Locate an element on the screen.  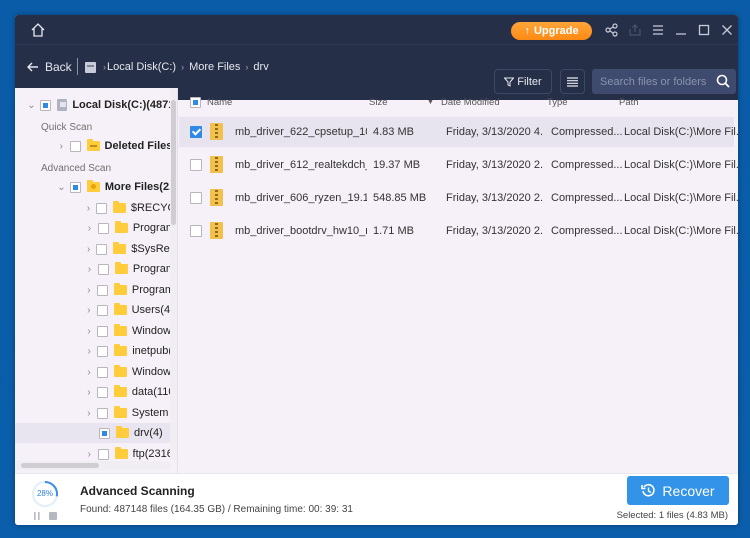
minimize-icon is located at coordinates (681, 30).